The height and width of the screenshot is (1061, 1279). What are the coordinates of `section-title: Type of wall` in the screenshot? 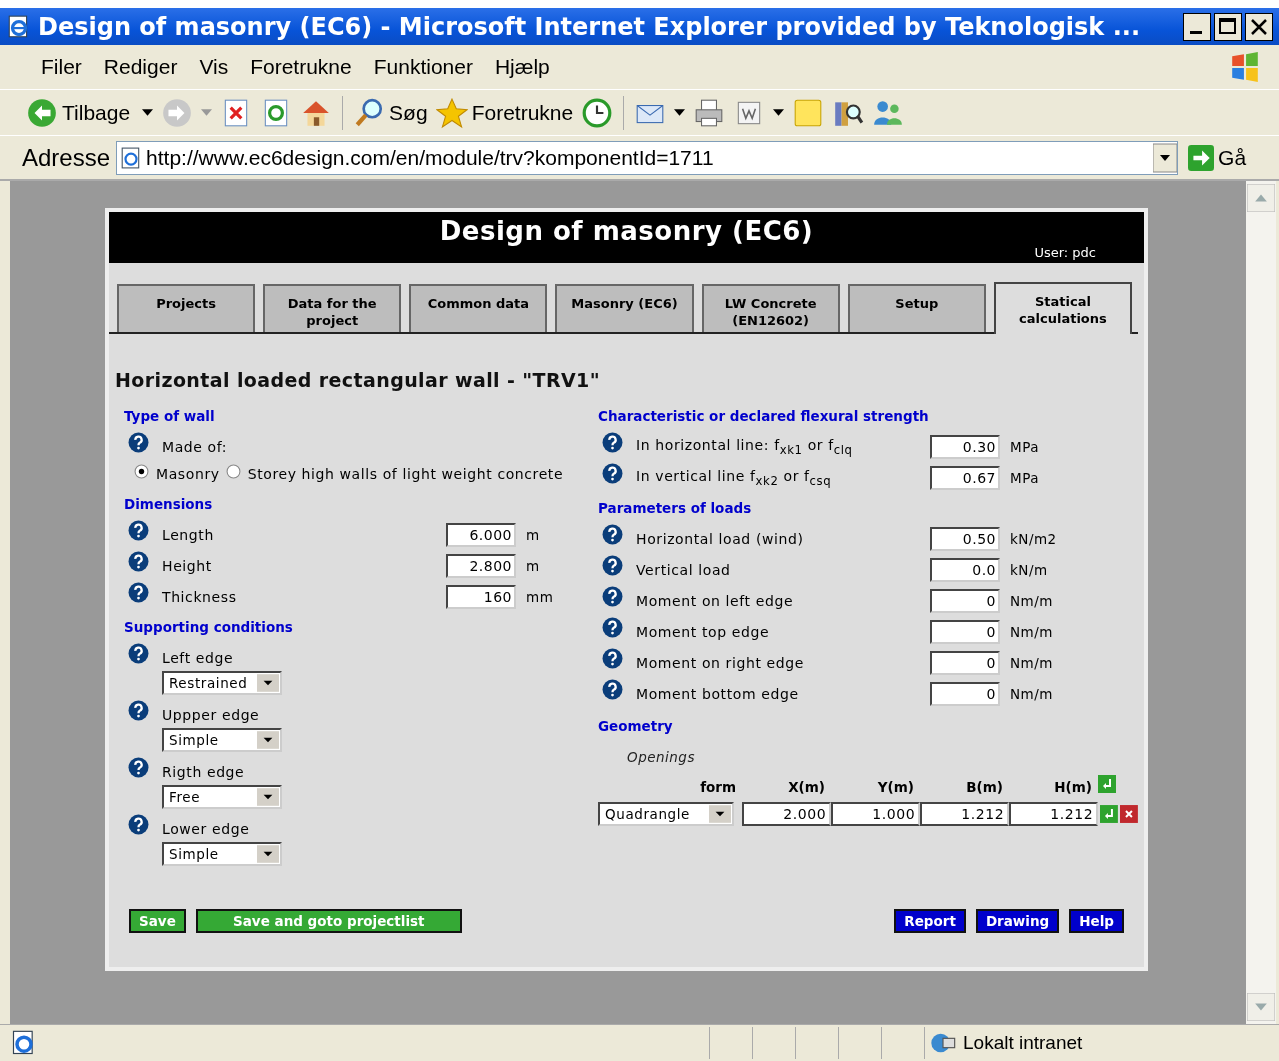 It's located at (170, 416).